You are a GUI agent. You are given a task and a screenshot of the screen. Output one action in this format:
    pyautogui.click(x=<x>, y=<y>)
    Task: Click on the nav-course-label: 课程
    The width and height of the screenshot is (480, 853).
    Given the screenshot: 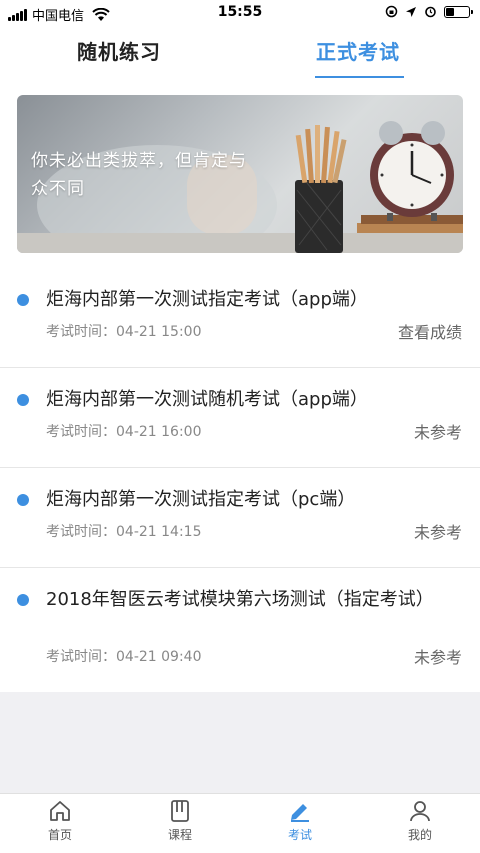 What is the action you would take?
    pyautogui.click(x=179, y=835)
    